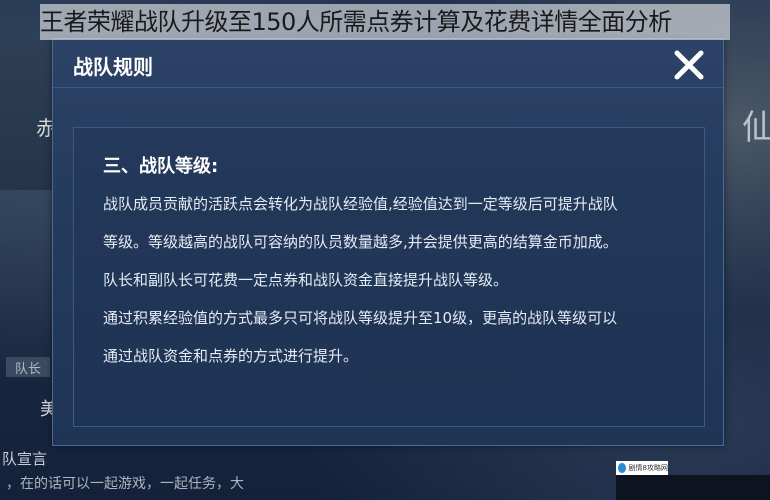 This screenshot has width=770, height=500. Describe the element at coordinates (311, 470) in the screenshot. I see `background-team-declaration: 队宣言 ，在的话可以一起游戏，一起任务，大` at that location.